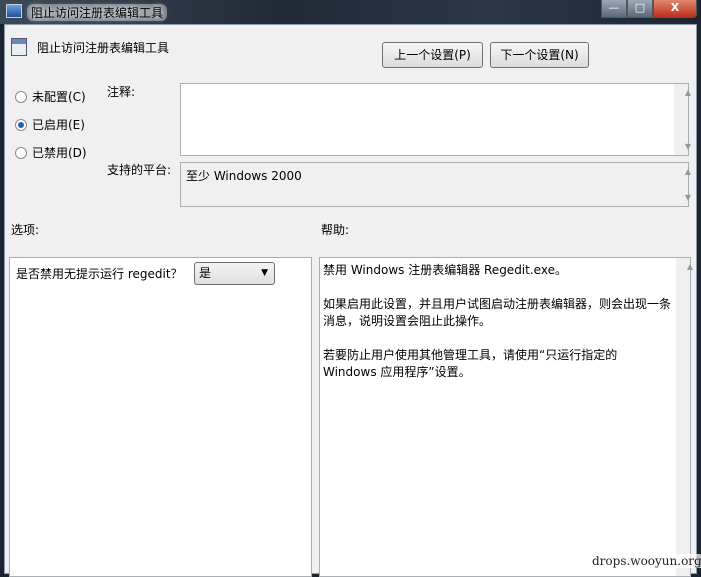 The height and width of the screenshot is (577, 701). What do you see at coordinates (539, 55) in the screenshot?
I see `next-setting-button: 下一个设置(N)` at bounding box center [539, 55].